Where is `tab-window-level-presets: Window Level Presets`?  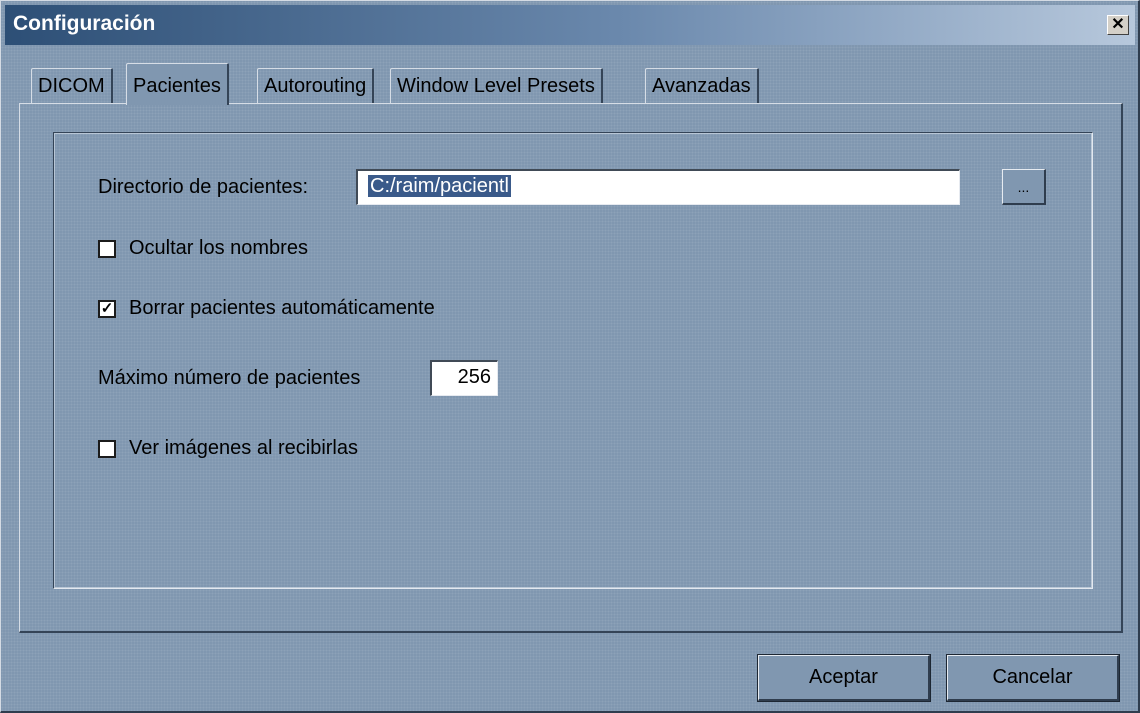 tab-window-level-presets: Window Level Presets is located at coordinates (496, 86).